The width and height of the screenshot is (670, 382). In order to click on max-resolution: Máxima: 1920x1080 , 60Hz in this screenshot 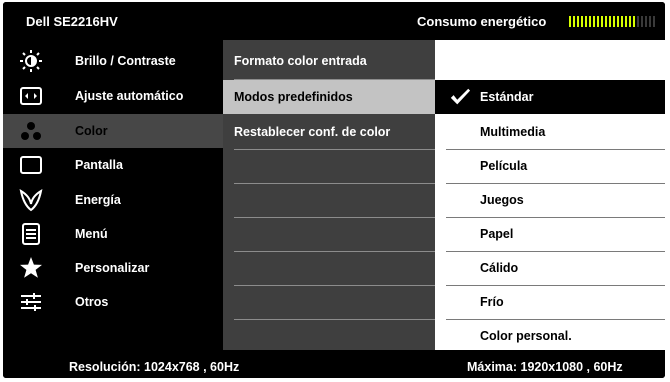, I will do `click(545, 367)`.